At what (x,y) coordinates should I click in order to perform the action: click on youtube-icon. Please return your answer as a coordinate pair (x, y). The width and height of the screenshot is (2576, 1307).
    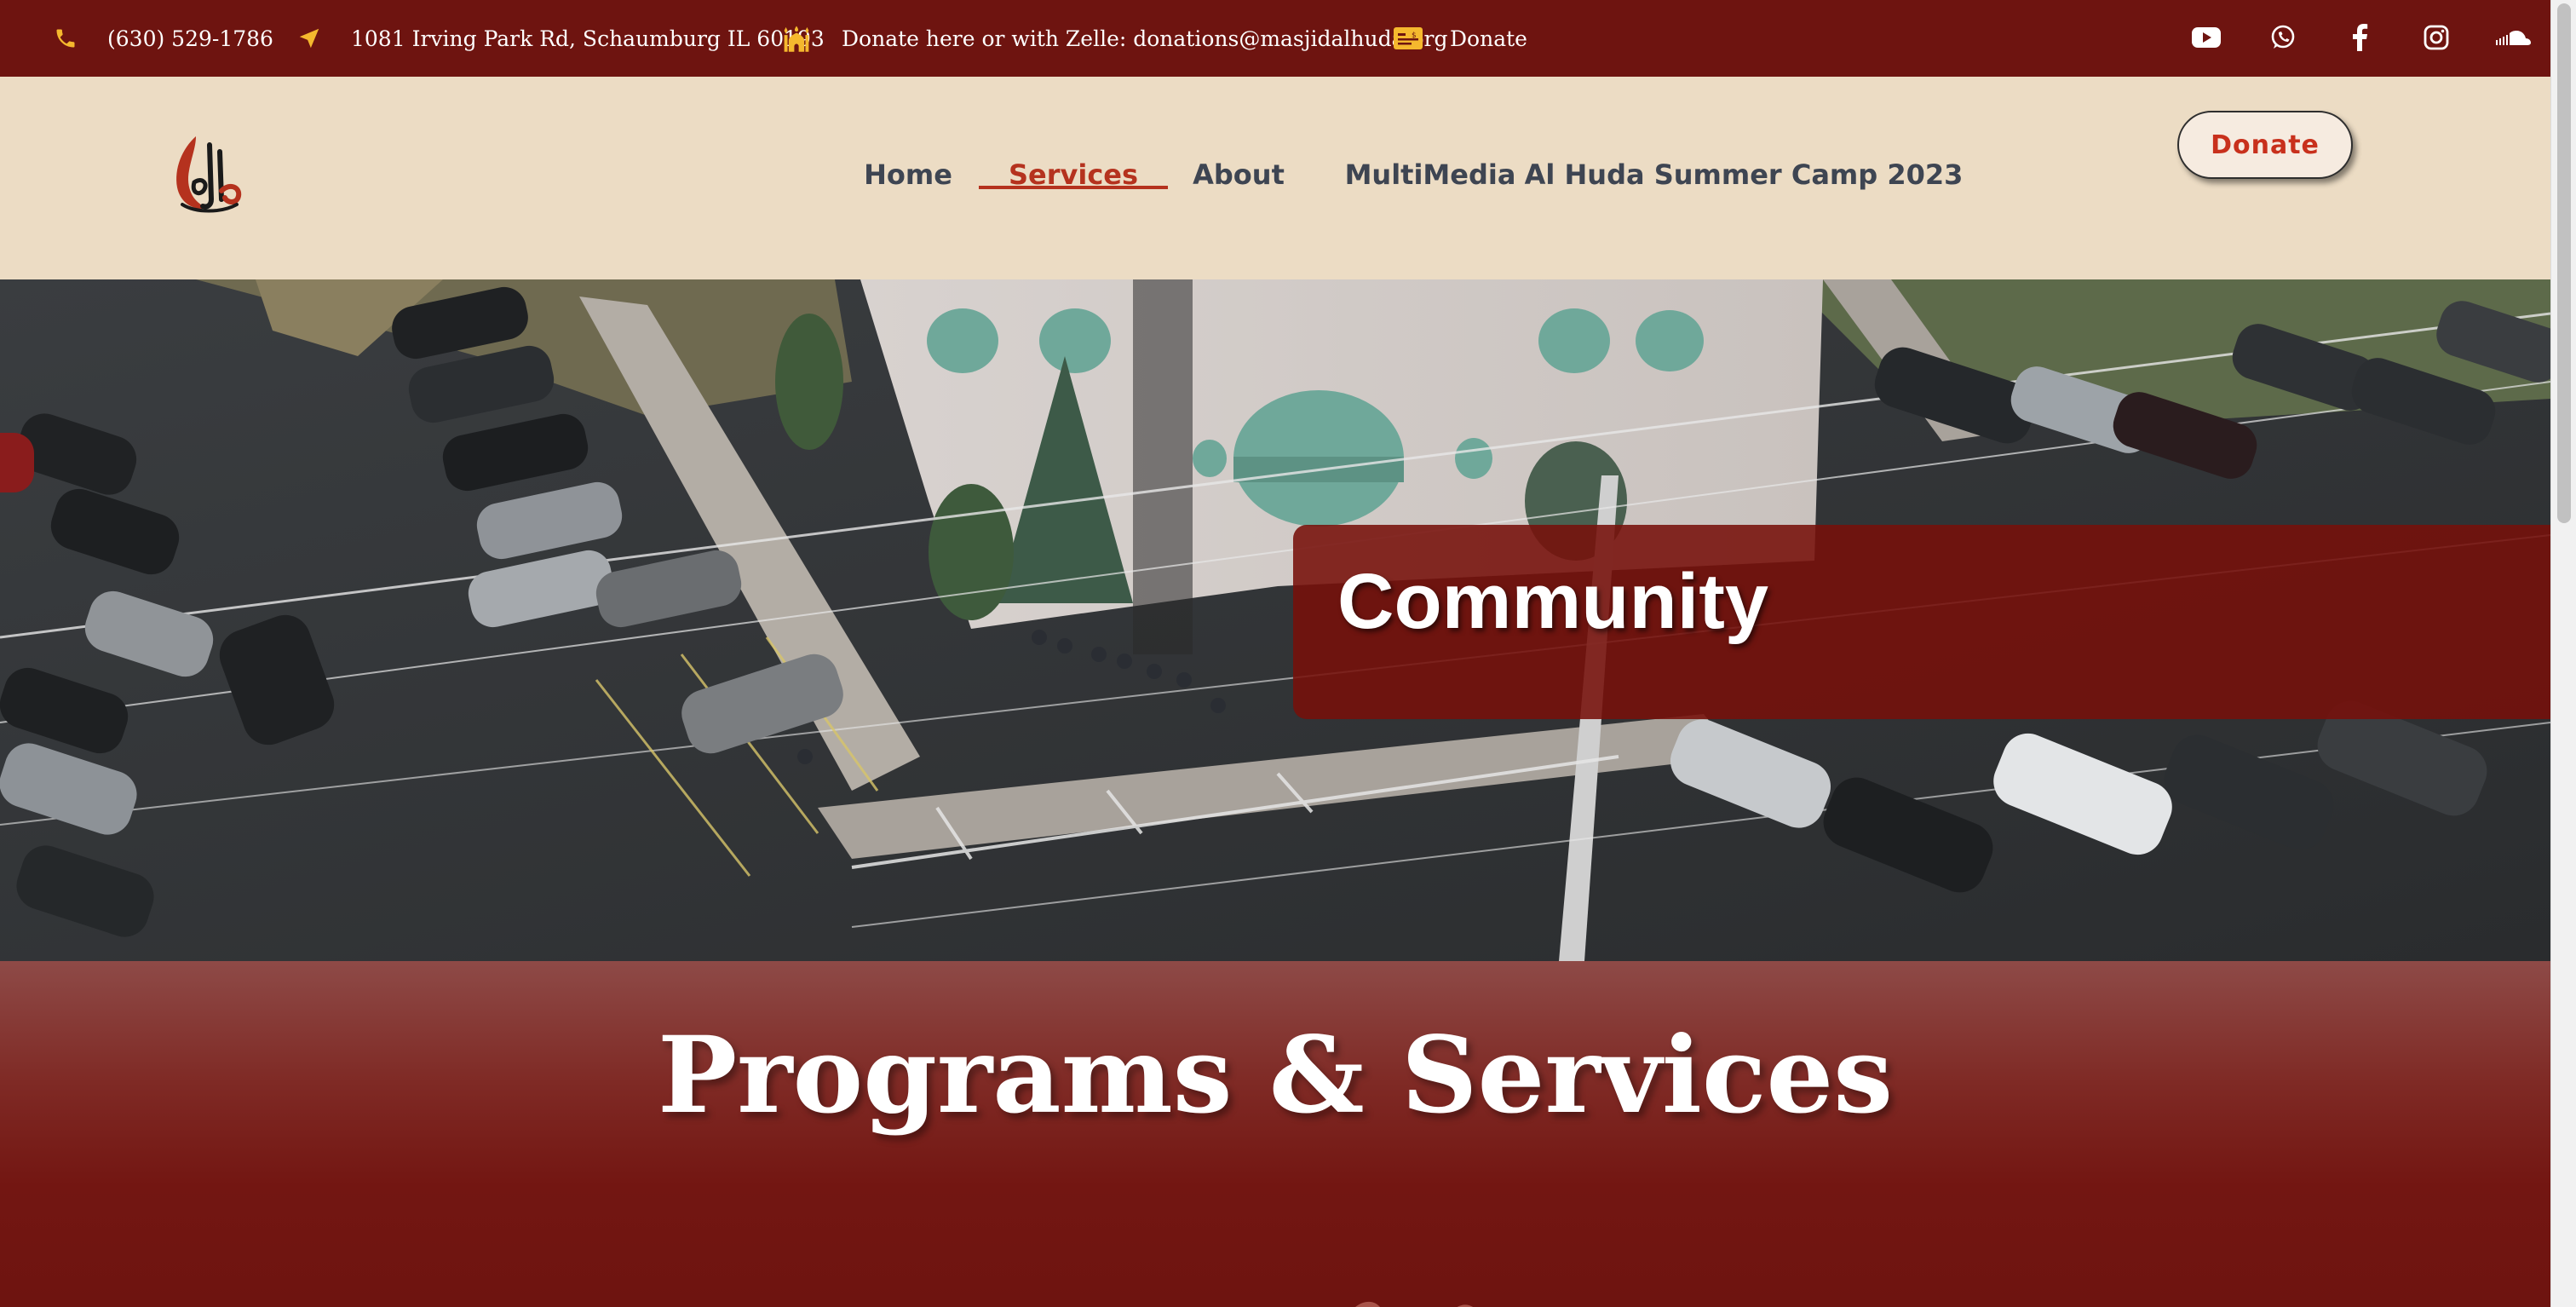
    Looking at the image, I should click on (2206, 37).